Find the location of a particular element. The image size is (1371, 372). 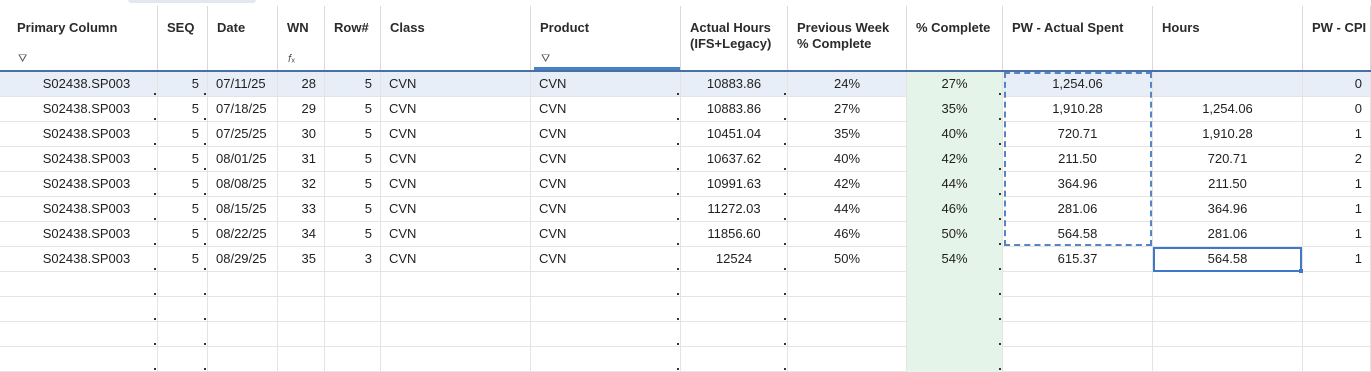

cell-date: 07/18/25 is located at coordinates (243, 109).